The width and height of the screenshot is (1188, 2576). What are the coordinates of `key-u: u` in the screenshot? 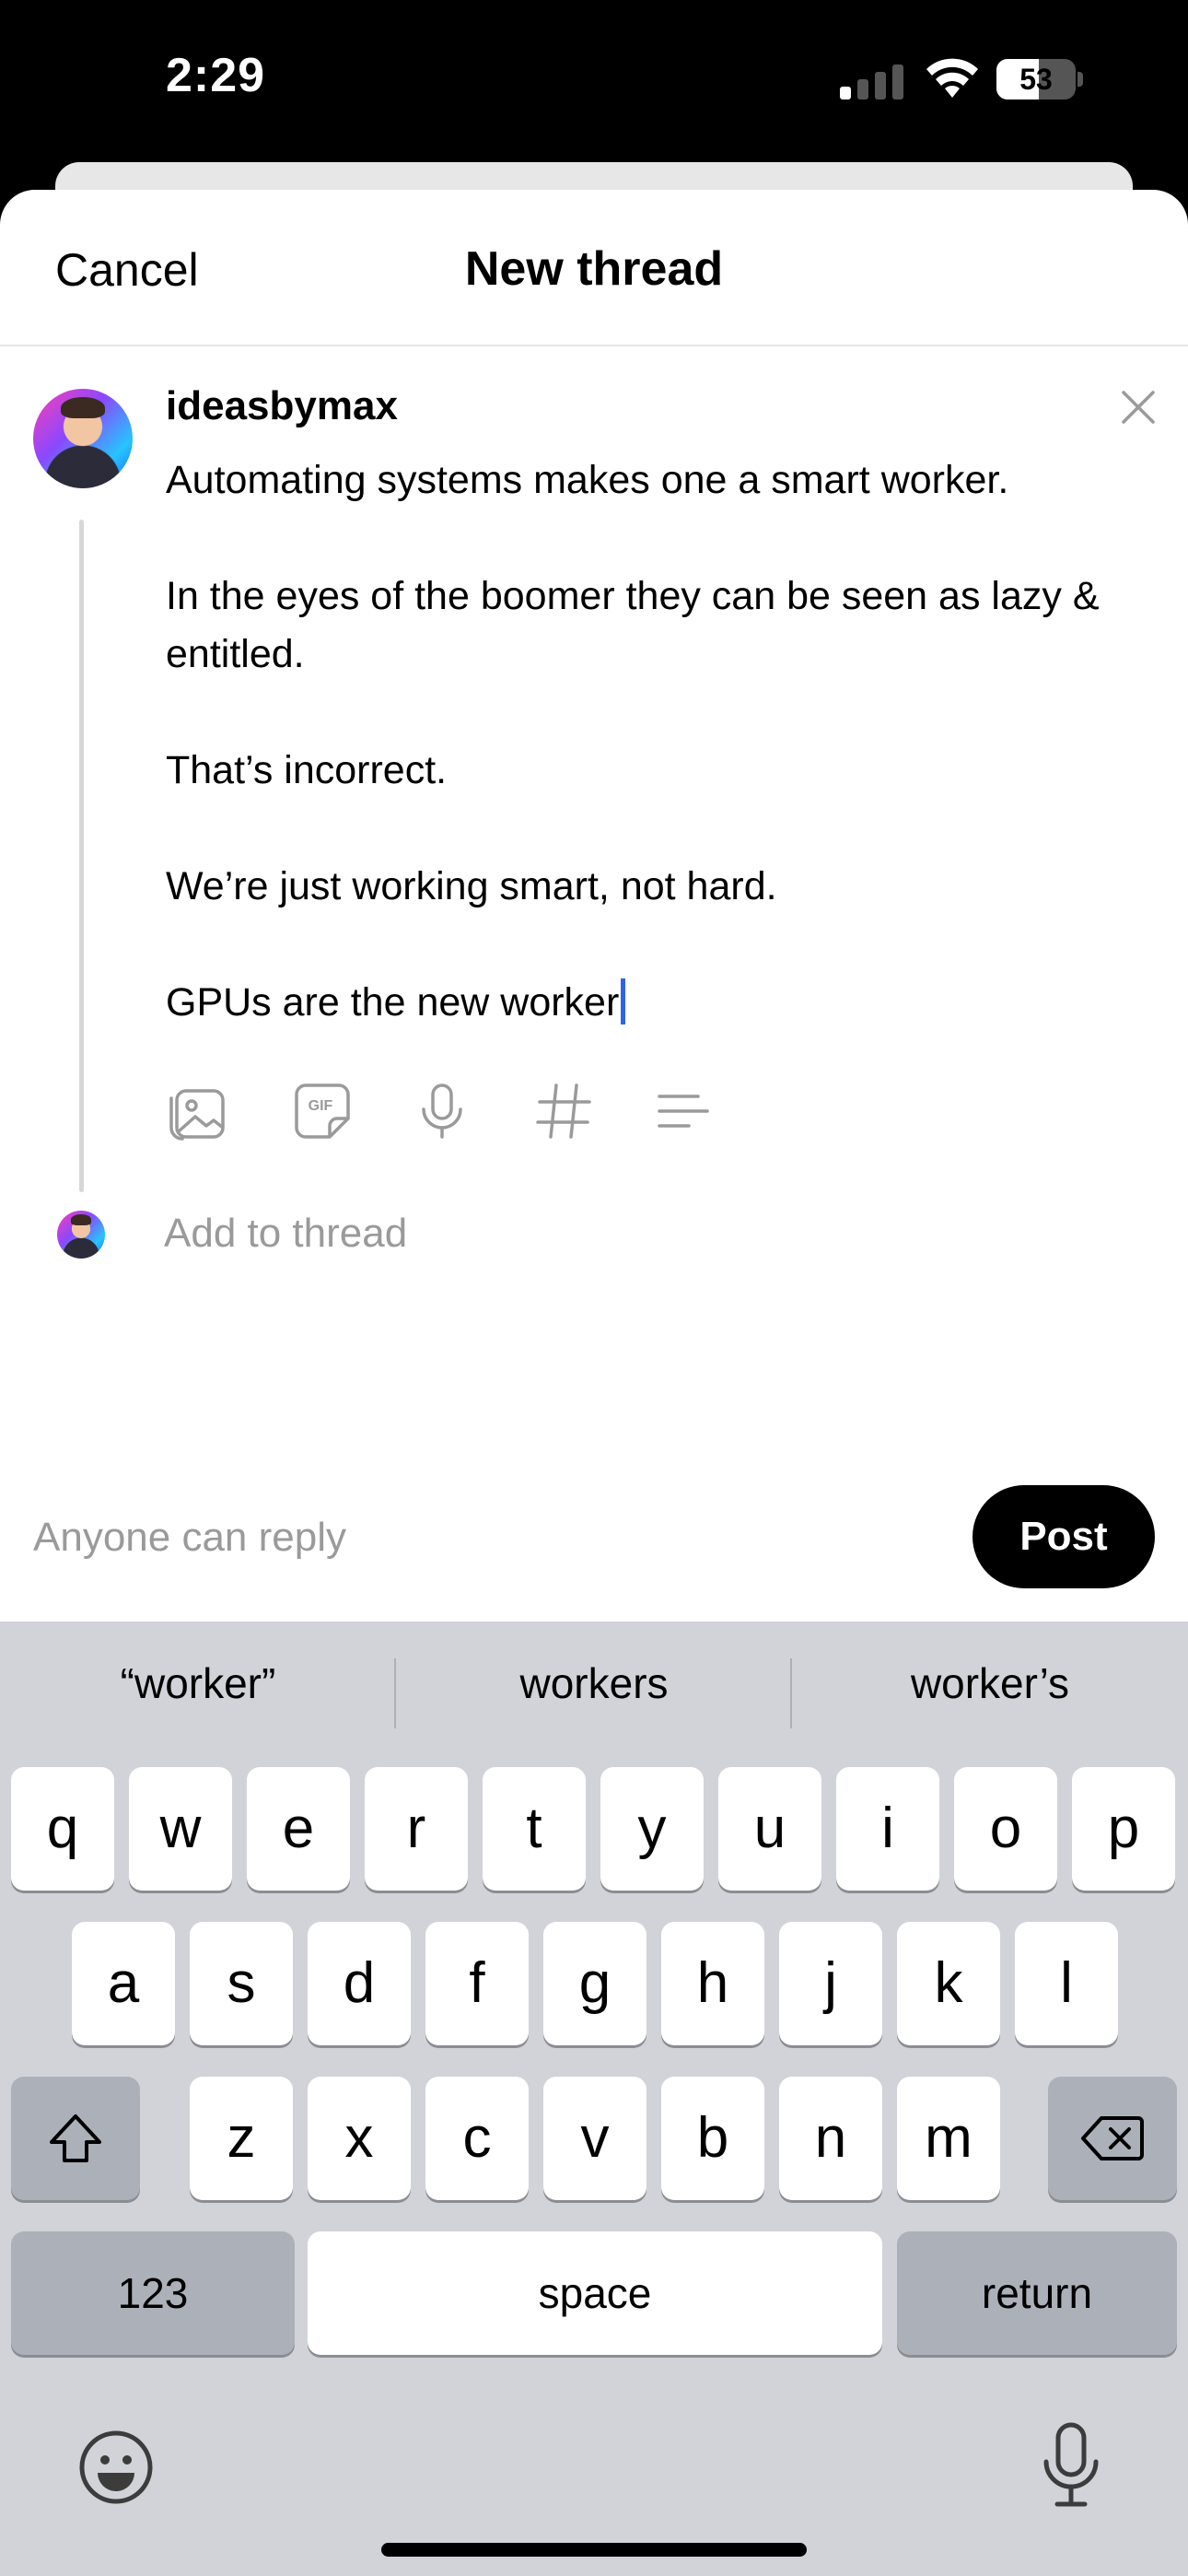 It's located at (770, 1829).